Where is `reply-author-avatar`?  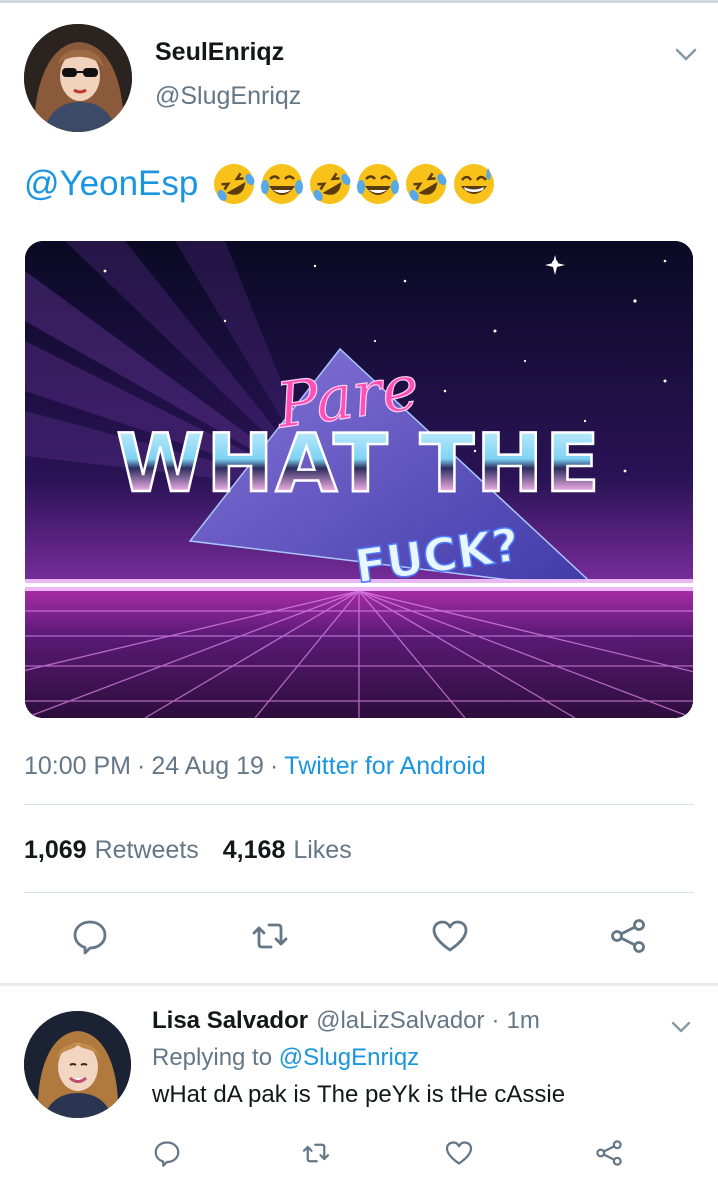
reply-author-avatar is located at coordinates (77, 1064).